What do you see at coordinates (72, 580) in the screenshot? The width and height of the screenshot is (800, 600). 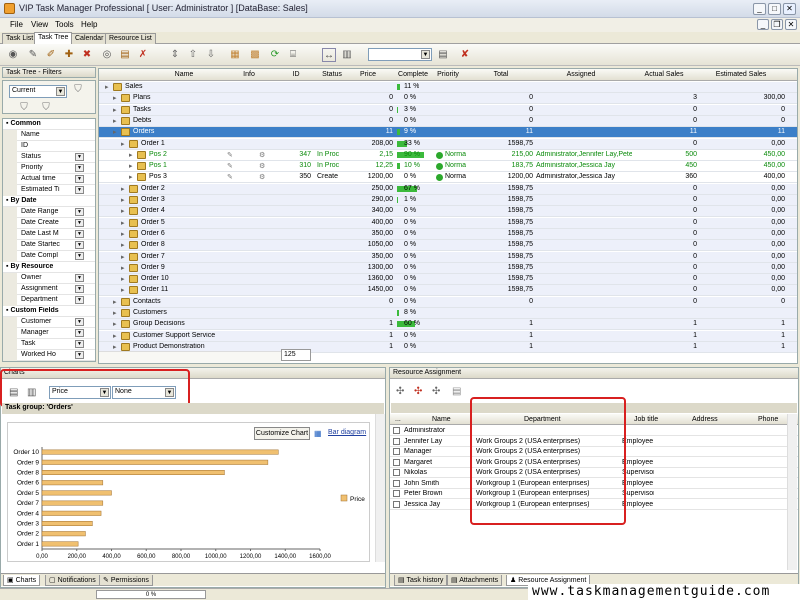 I see `tab-notifications: ▢ Notifications` at bounding box center [72, 580].